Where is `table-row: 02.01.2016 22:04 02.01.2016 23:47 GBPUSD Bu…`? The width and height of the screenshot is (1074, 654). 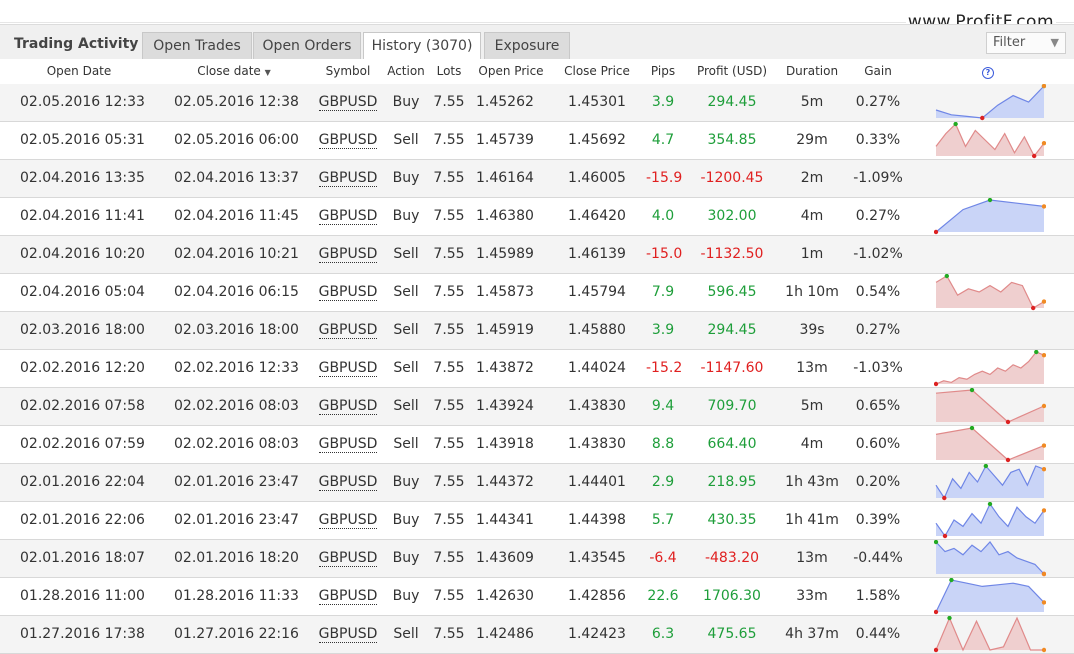 table-row: 02.01.2016 22:04 02.01.2016 23:47 GBPUSD Bu… is located at coordinates (537, 483).